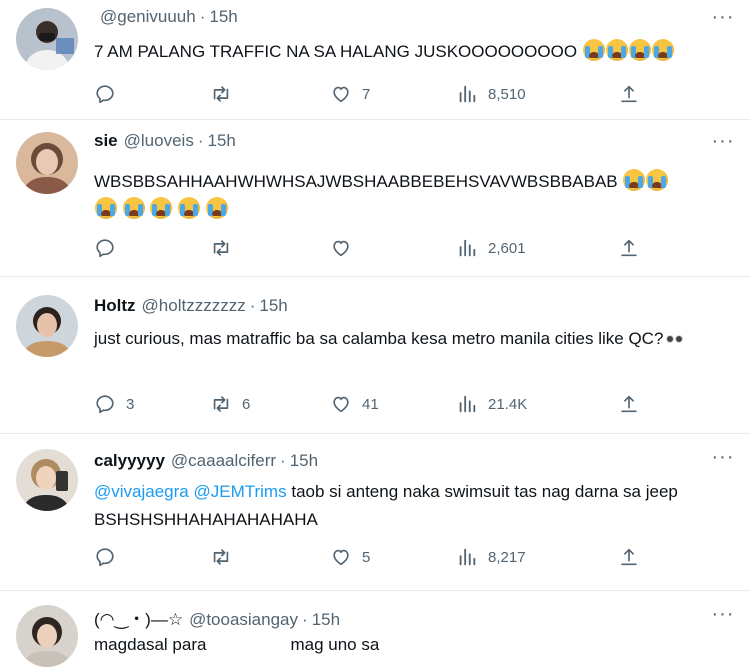  What do you see at coordinates (115, 305) in the screenshot?
I see `display-name: Holtz` at bounding box center [115, 305].